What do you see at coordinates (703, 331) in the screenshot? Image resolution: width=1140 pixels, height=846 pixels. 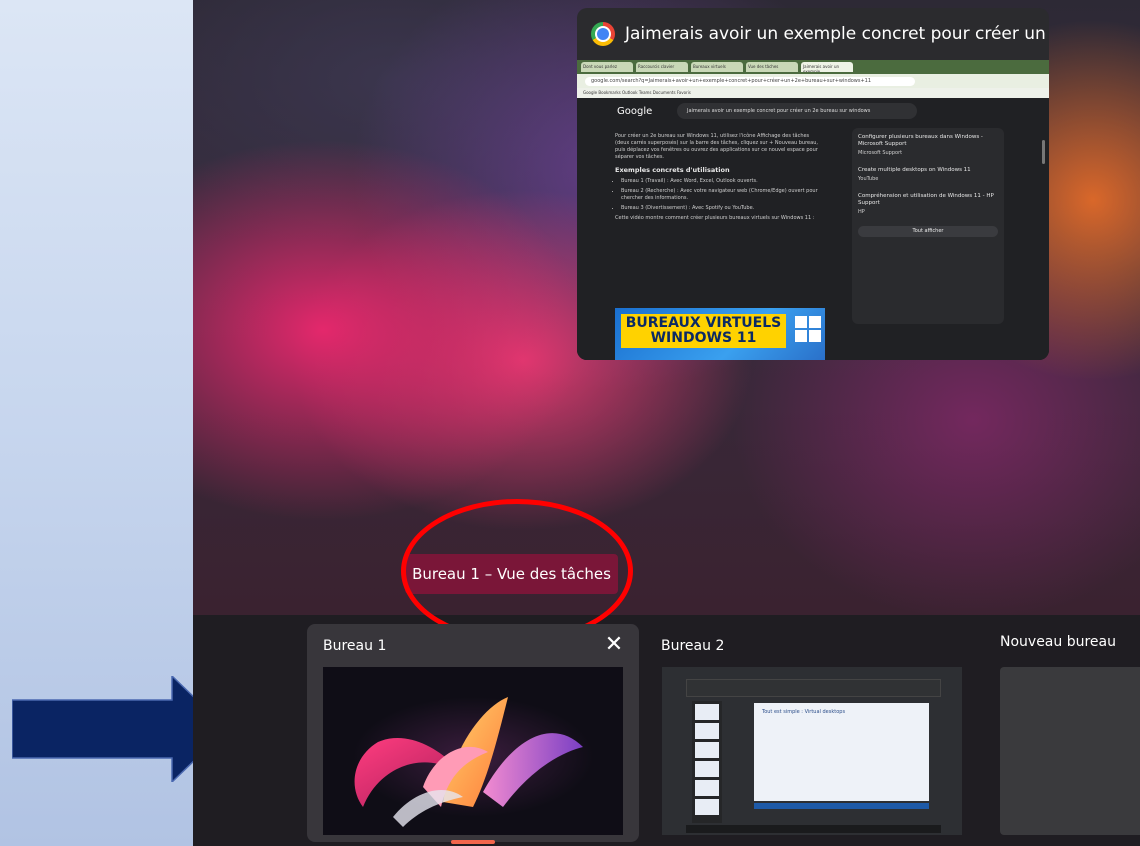 I see `video-banner-text: BUREAUX VIRTUELS WINDOWS 11` at bounding box center [703, 331].